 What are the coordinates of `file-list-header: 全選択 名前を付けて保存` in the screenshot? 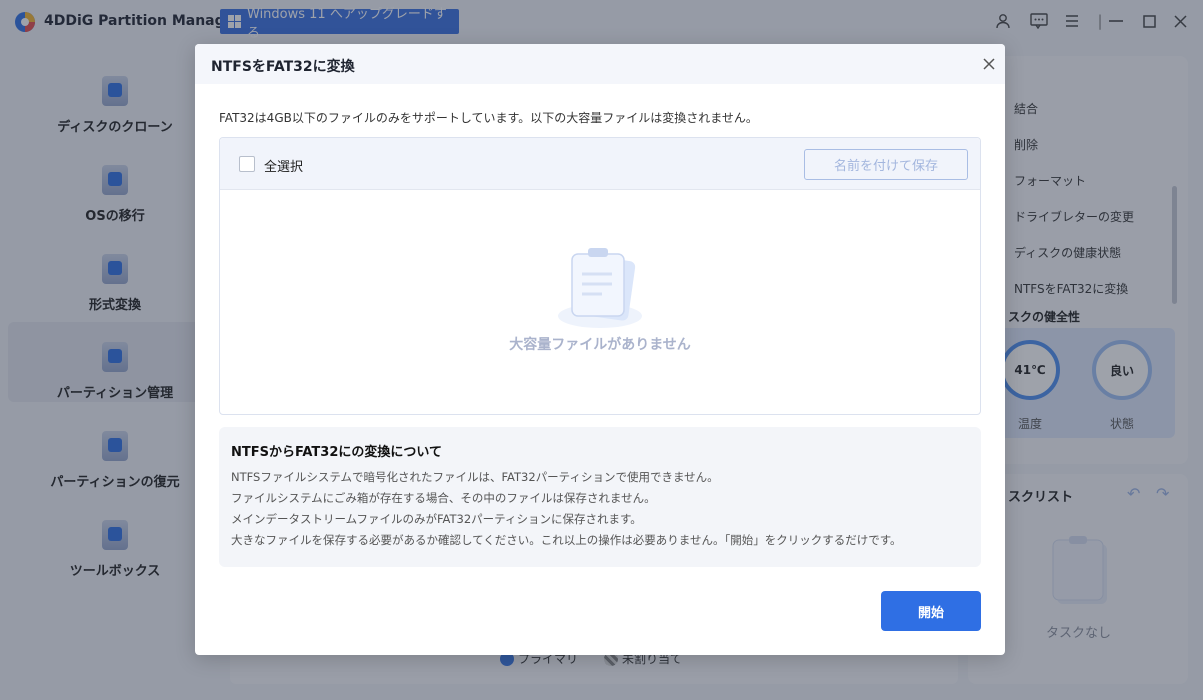 It's located at (600, 164).